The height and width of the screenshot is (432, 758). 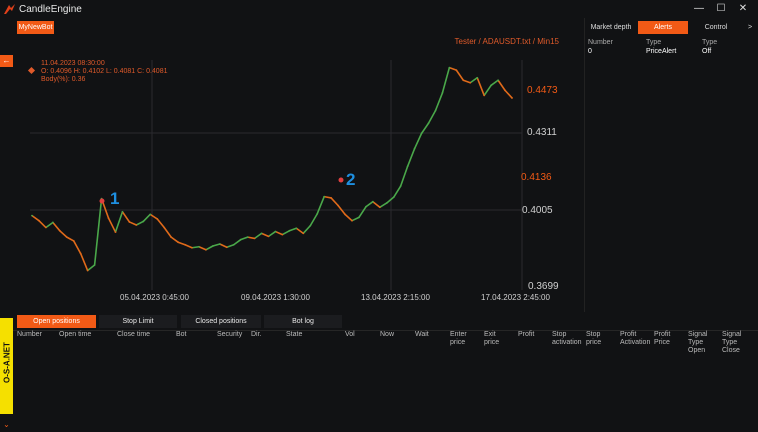 What do you see at coordinates (422, 335) in the screenshot?
I see `column-wait: Wait` at bounding box center [422, 335].